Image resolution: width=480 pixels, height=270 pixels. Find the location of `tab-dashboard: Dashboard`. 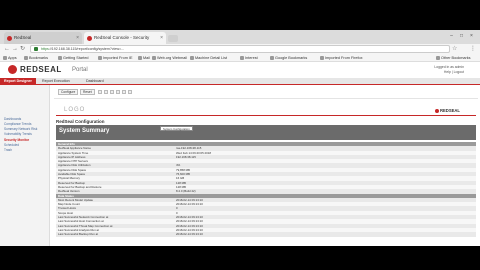

tab-dashboard: Dashboard is located at coordinates (95, 81).